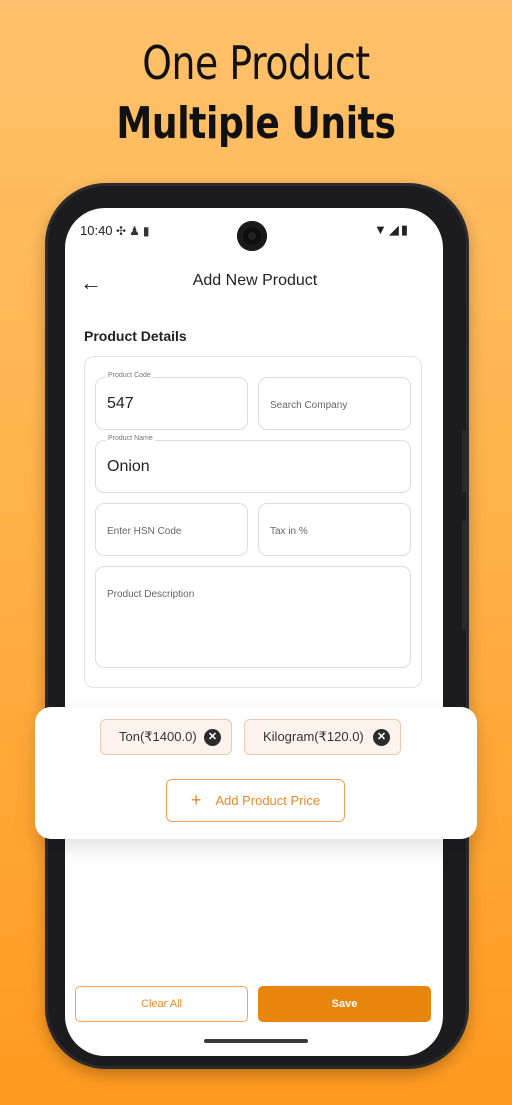 The width and height of the screenshot is (512, 1105). I want to click on battery-icon: ▮, so click(405, 229).